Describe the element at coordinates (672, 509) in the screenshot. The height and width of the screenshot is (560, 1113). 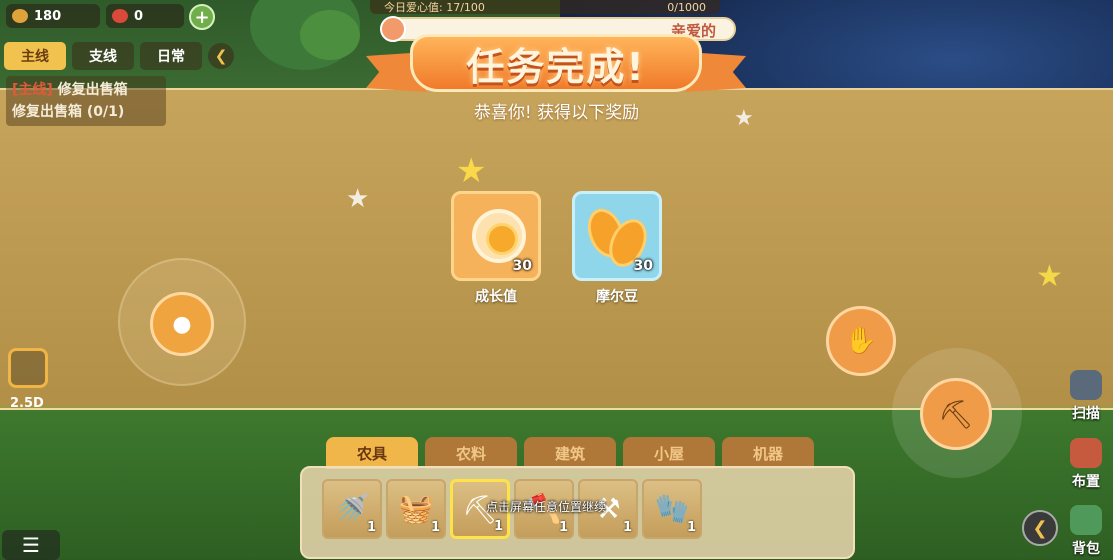
I see `tool-slot: 🧤 1` at that location.